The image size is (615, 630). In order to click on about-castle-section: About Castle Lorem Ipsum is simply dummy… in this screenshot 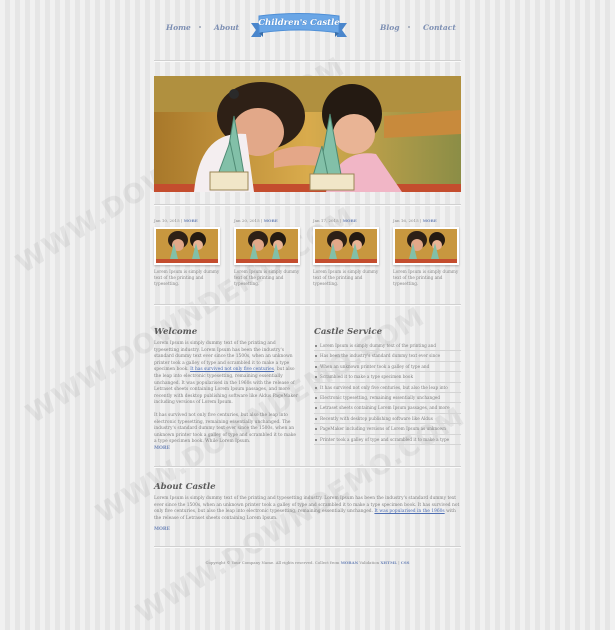, I will do `click(307, 502)`.